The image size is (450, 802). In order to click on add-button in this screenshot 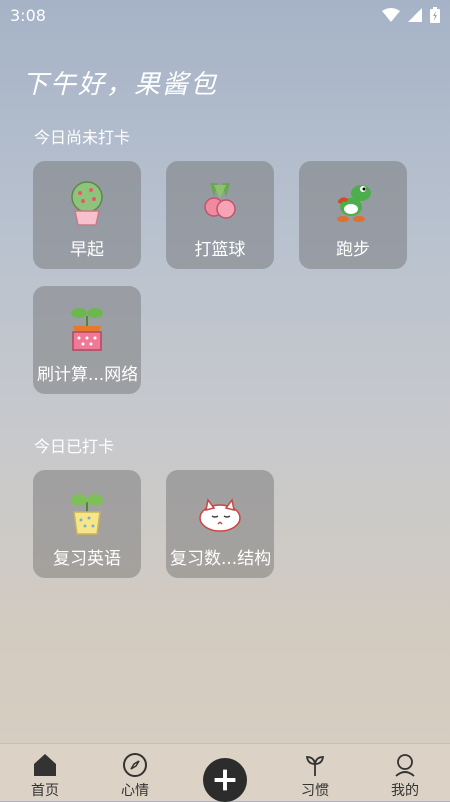, I will do `click(225, 780)`.